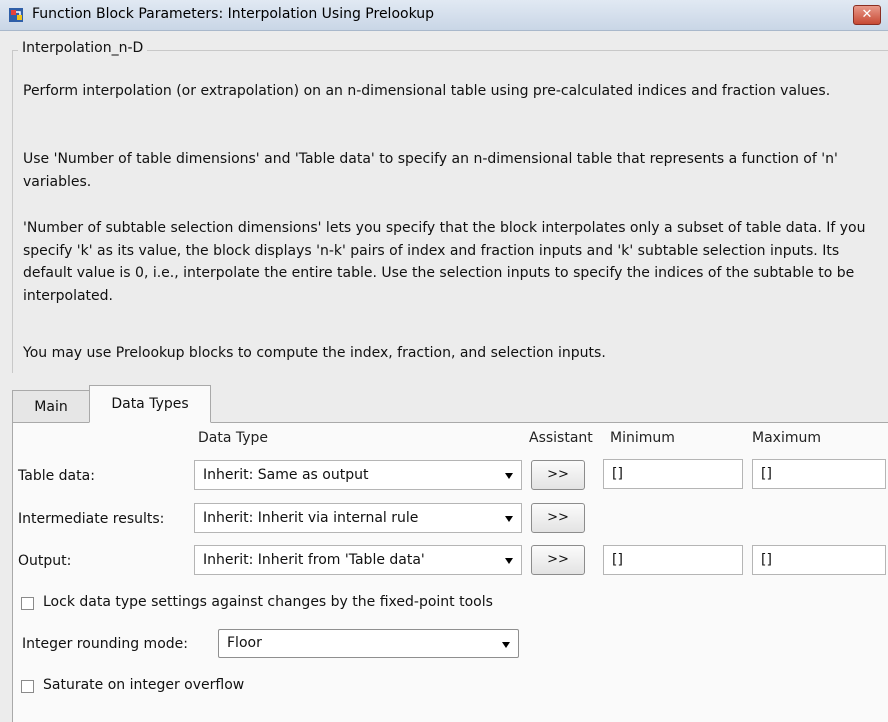 The image size is (888, 722). What do you see at coordinates (819, 474) in the screenshot?
I see `table-data-maximum-field: []` at bounding box center [819, 474].